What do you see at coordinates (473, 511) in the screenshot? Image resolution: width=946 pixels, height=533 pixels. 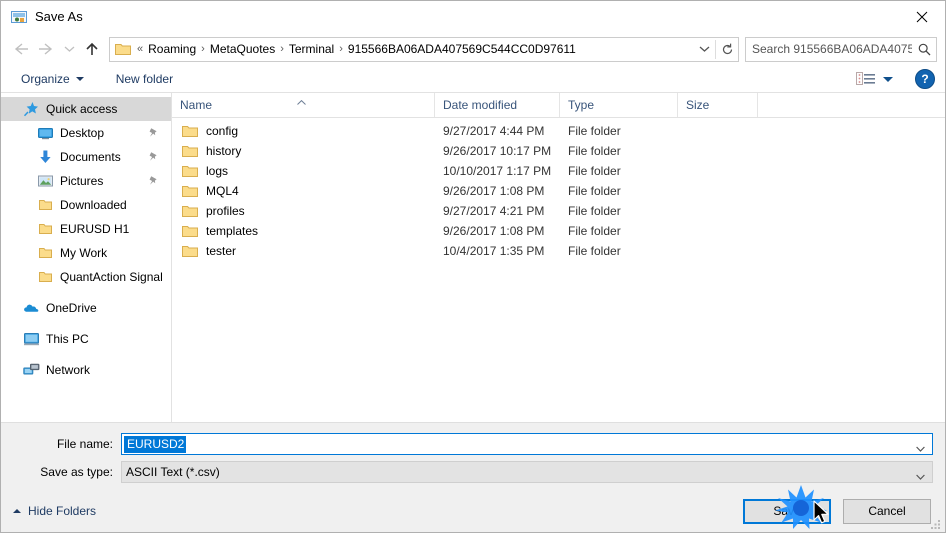 I see `dialog-footer: Hide Folders Save Cancel` at bounding box center [473, 511].